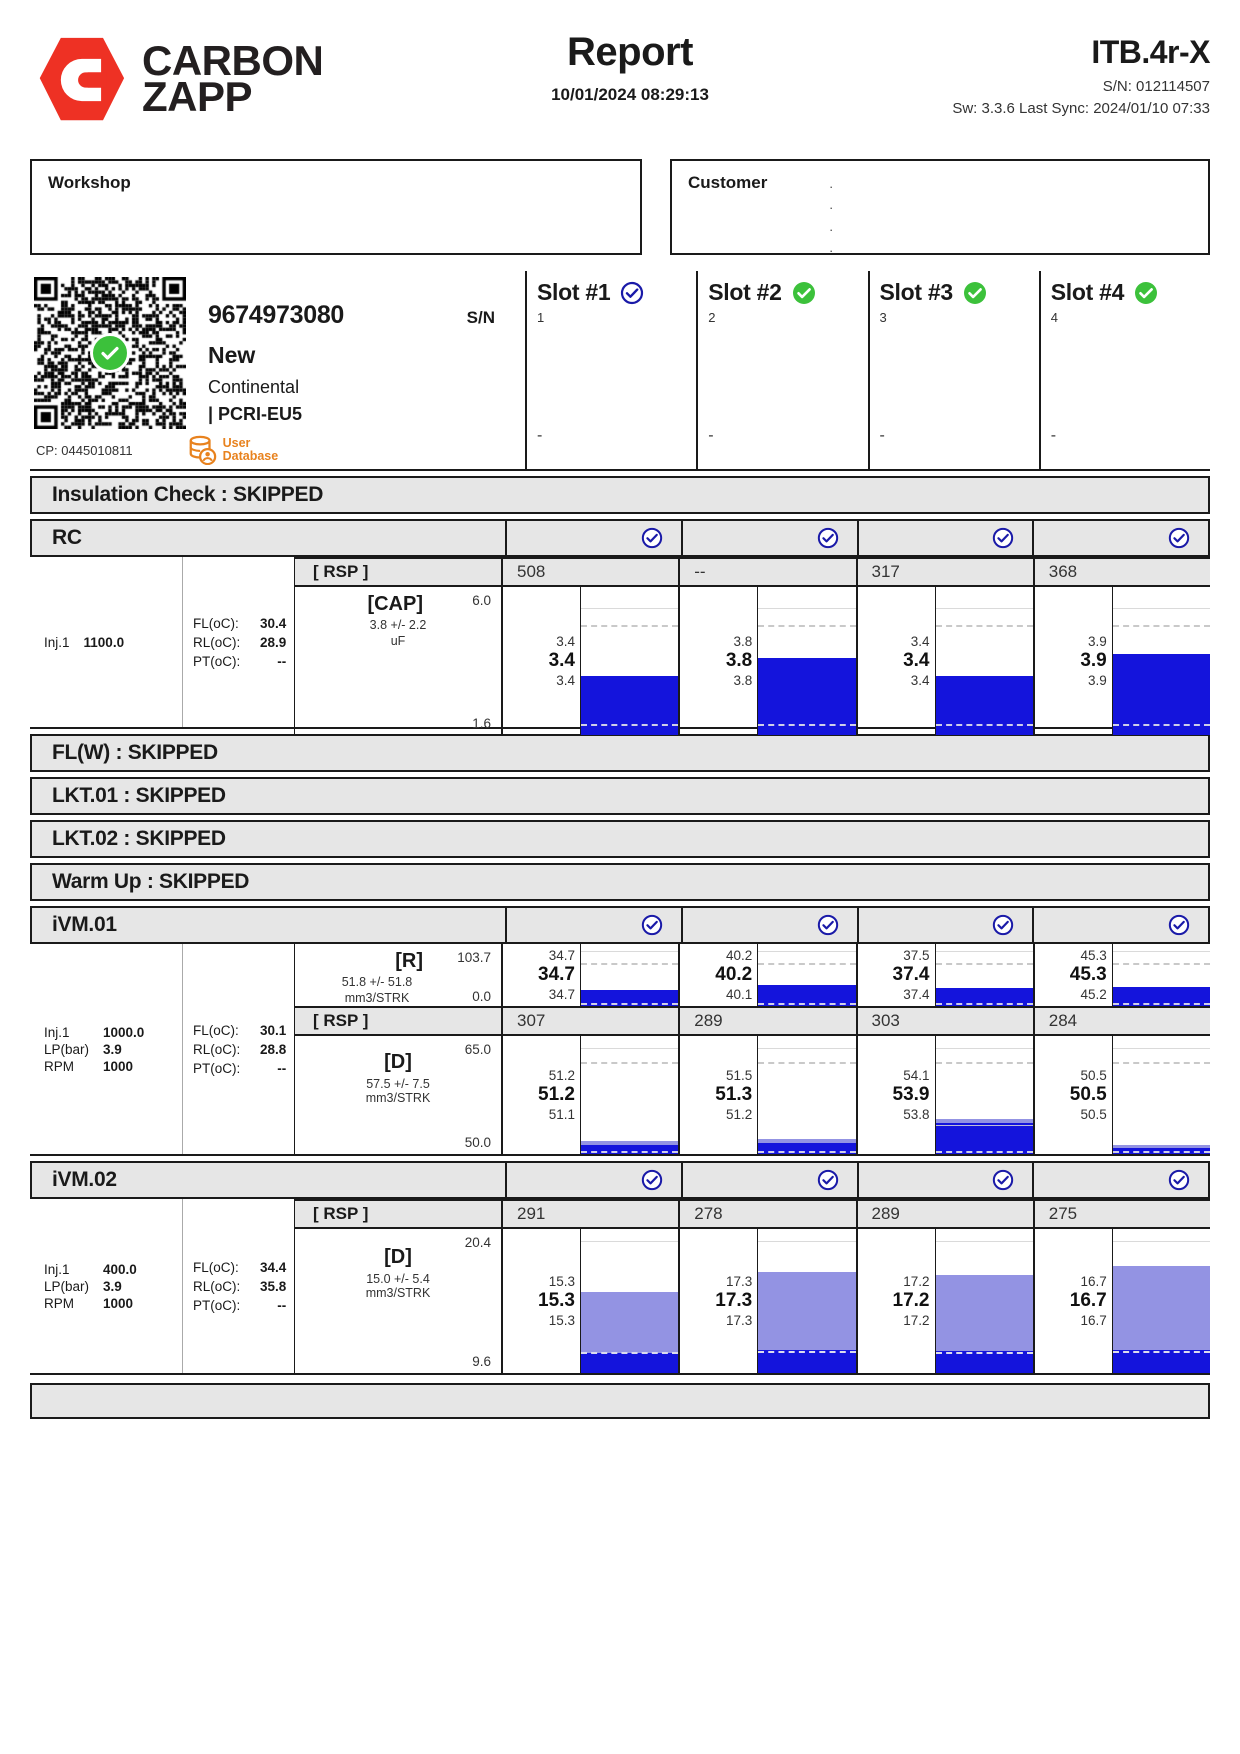 This screenshot has width=1240, height=1754. Describe the element at coordinates (944, 1214) in the screenshot. I see `ivm02-rsp-value-3: 289` at that location.